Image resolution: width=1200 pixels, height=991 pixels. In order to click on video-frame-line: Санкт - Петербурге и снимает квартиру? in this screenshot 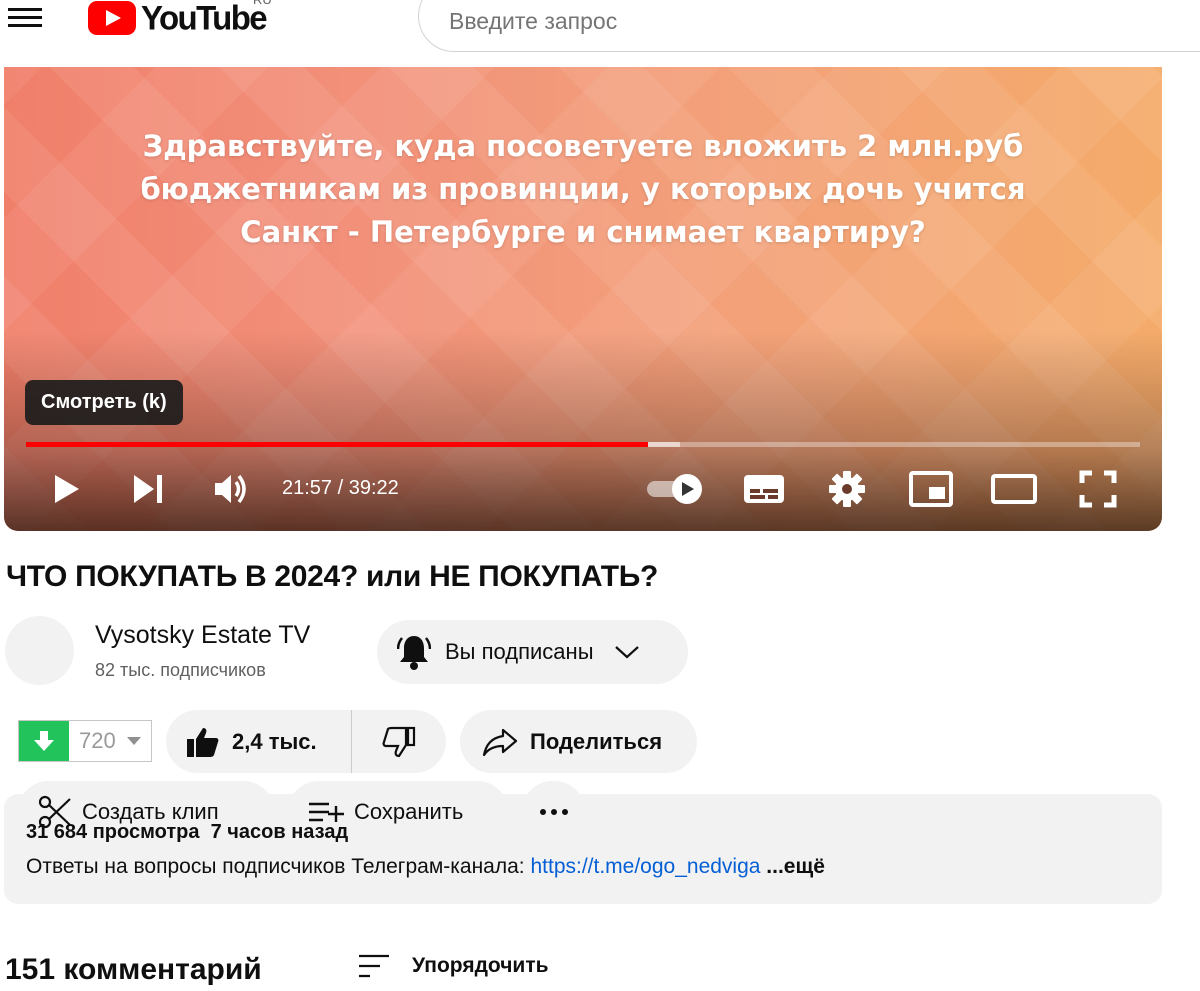, I will do `click(583, 232)`.